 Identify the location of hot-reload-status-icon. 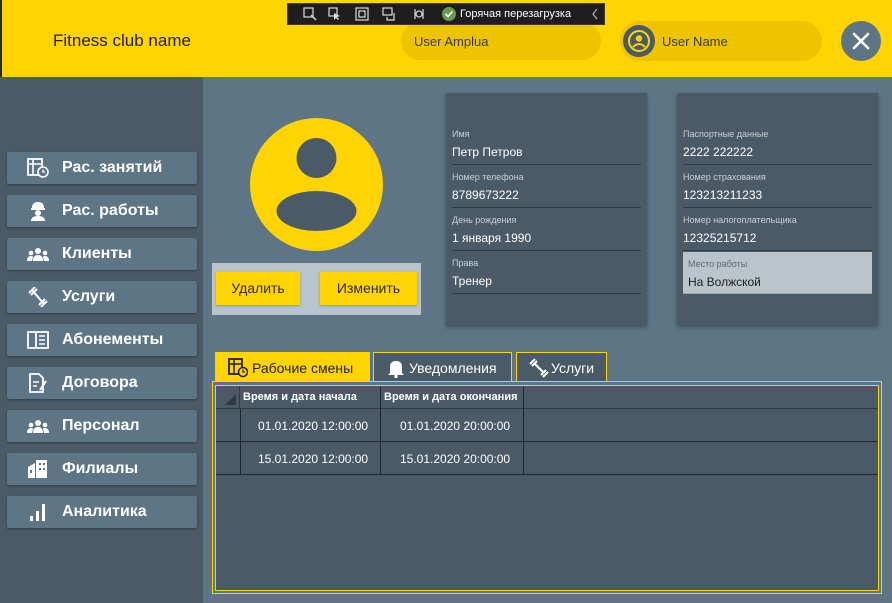
(449, 14).